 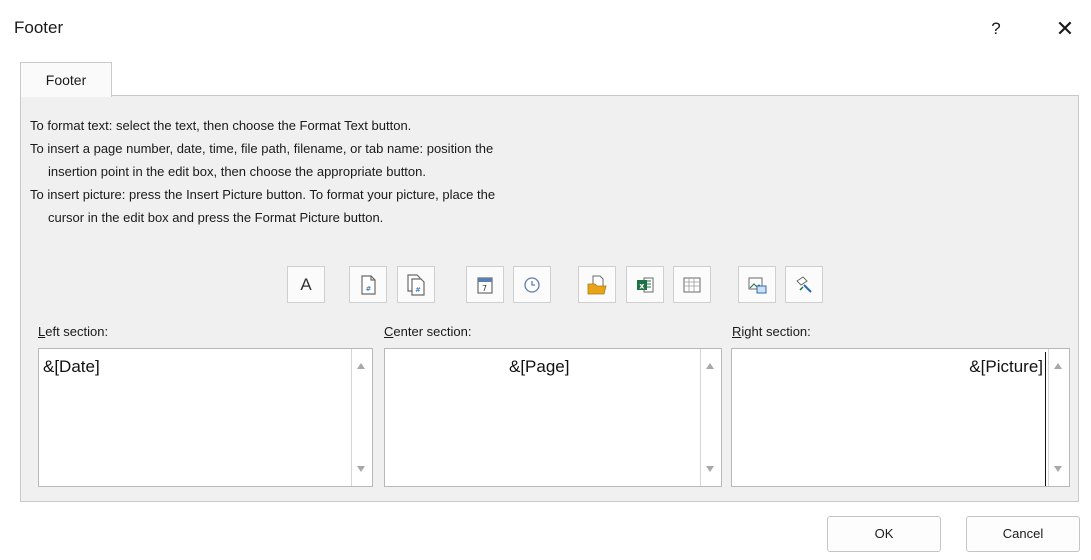 I want to click on insert-page-number-icon: #, so click(x=368, y=284).